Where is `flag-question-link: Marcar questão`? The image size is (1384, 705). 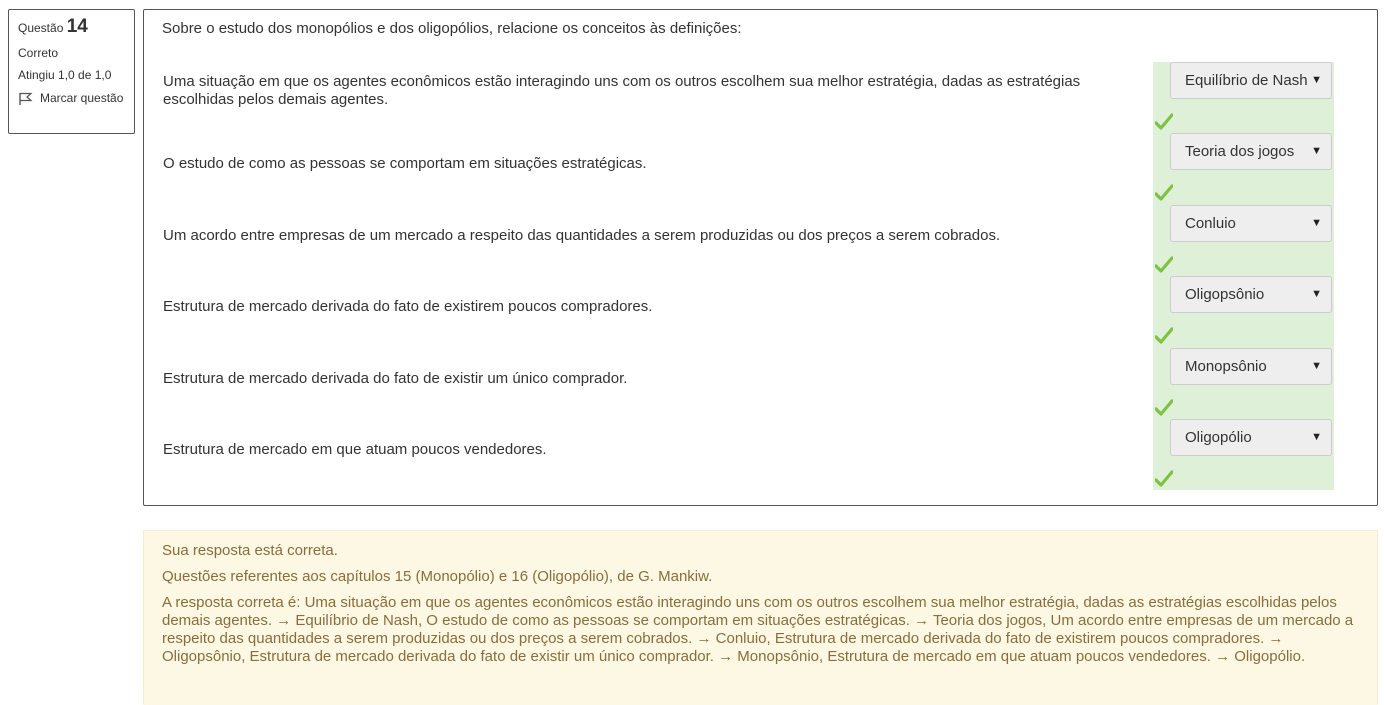
flag-question-link: Marcar questão is located at coordinates (71, 100).